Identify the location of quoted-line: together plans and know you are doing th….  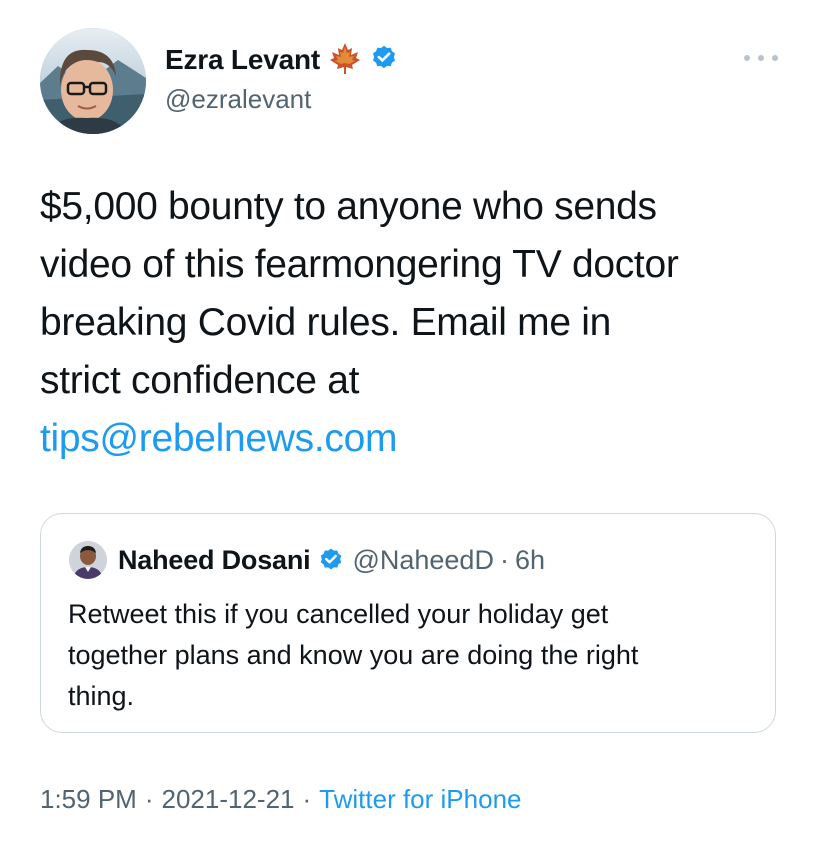
(353, 655).